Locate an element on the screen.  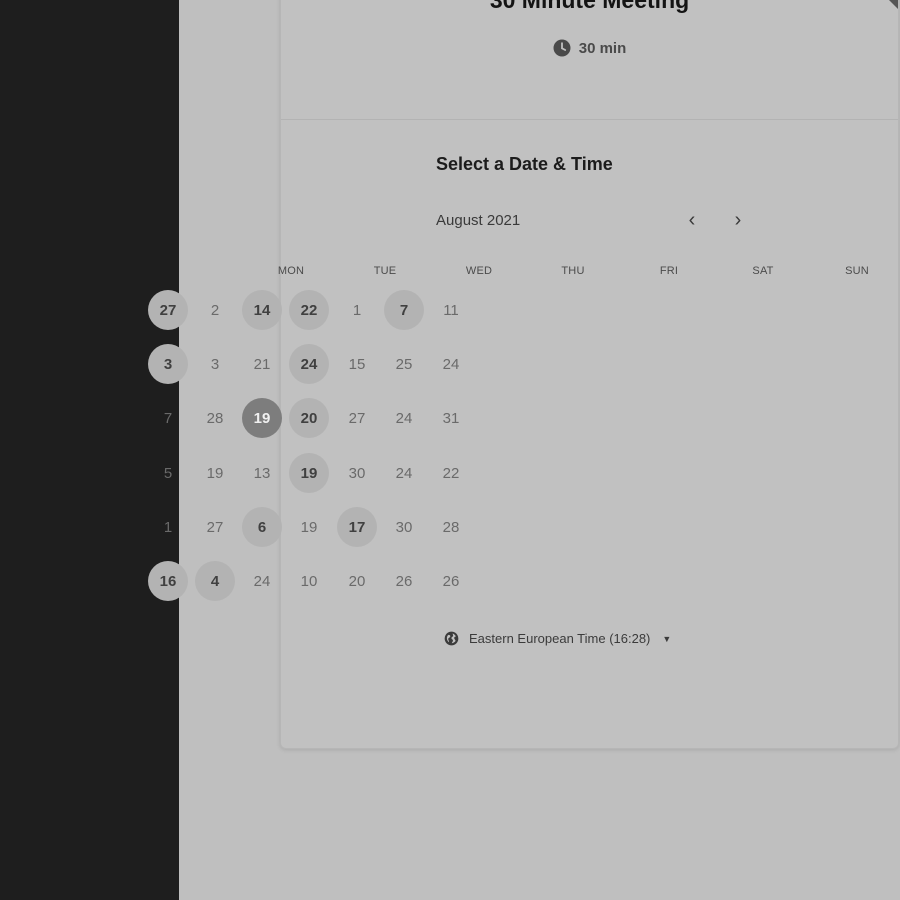
weekday-thu: THU is located at coordinates (573, 271).